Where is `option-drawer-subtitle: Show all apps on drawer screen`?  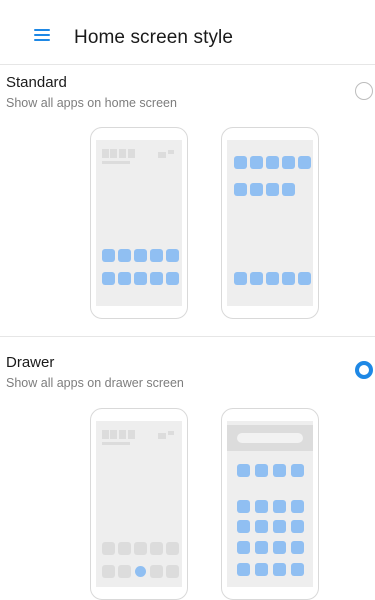 option-drawer-subtitle: Show all apps on drawer screen is located at coordinates (95, 383).